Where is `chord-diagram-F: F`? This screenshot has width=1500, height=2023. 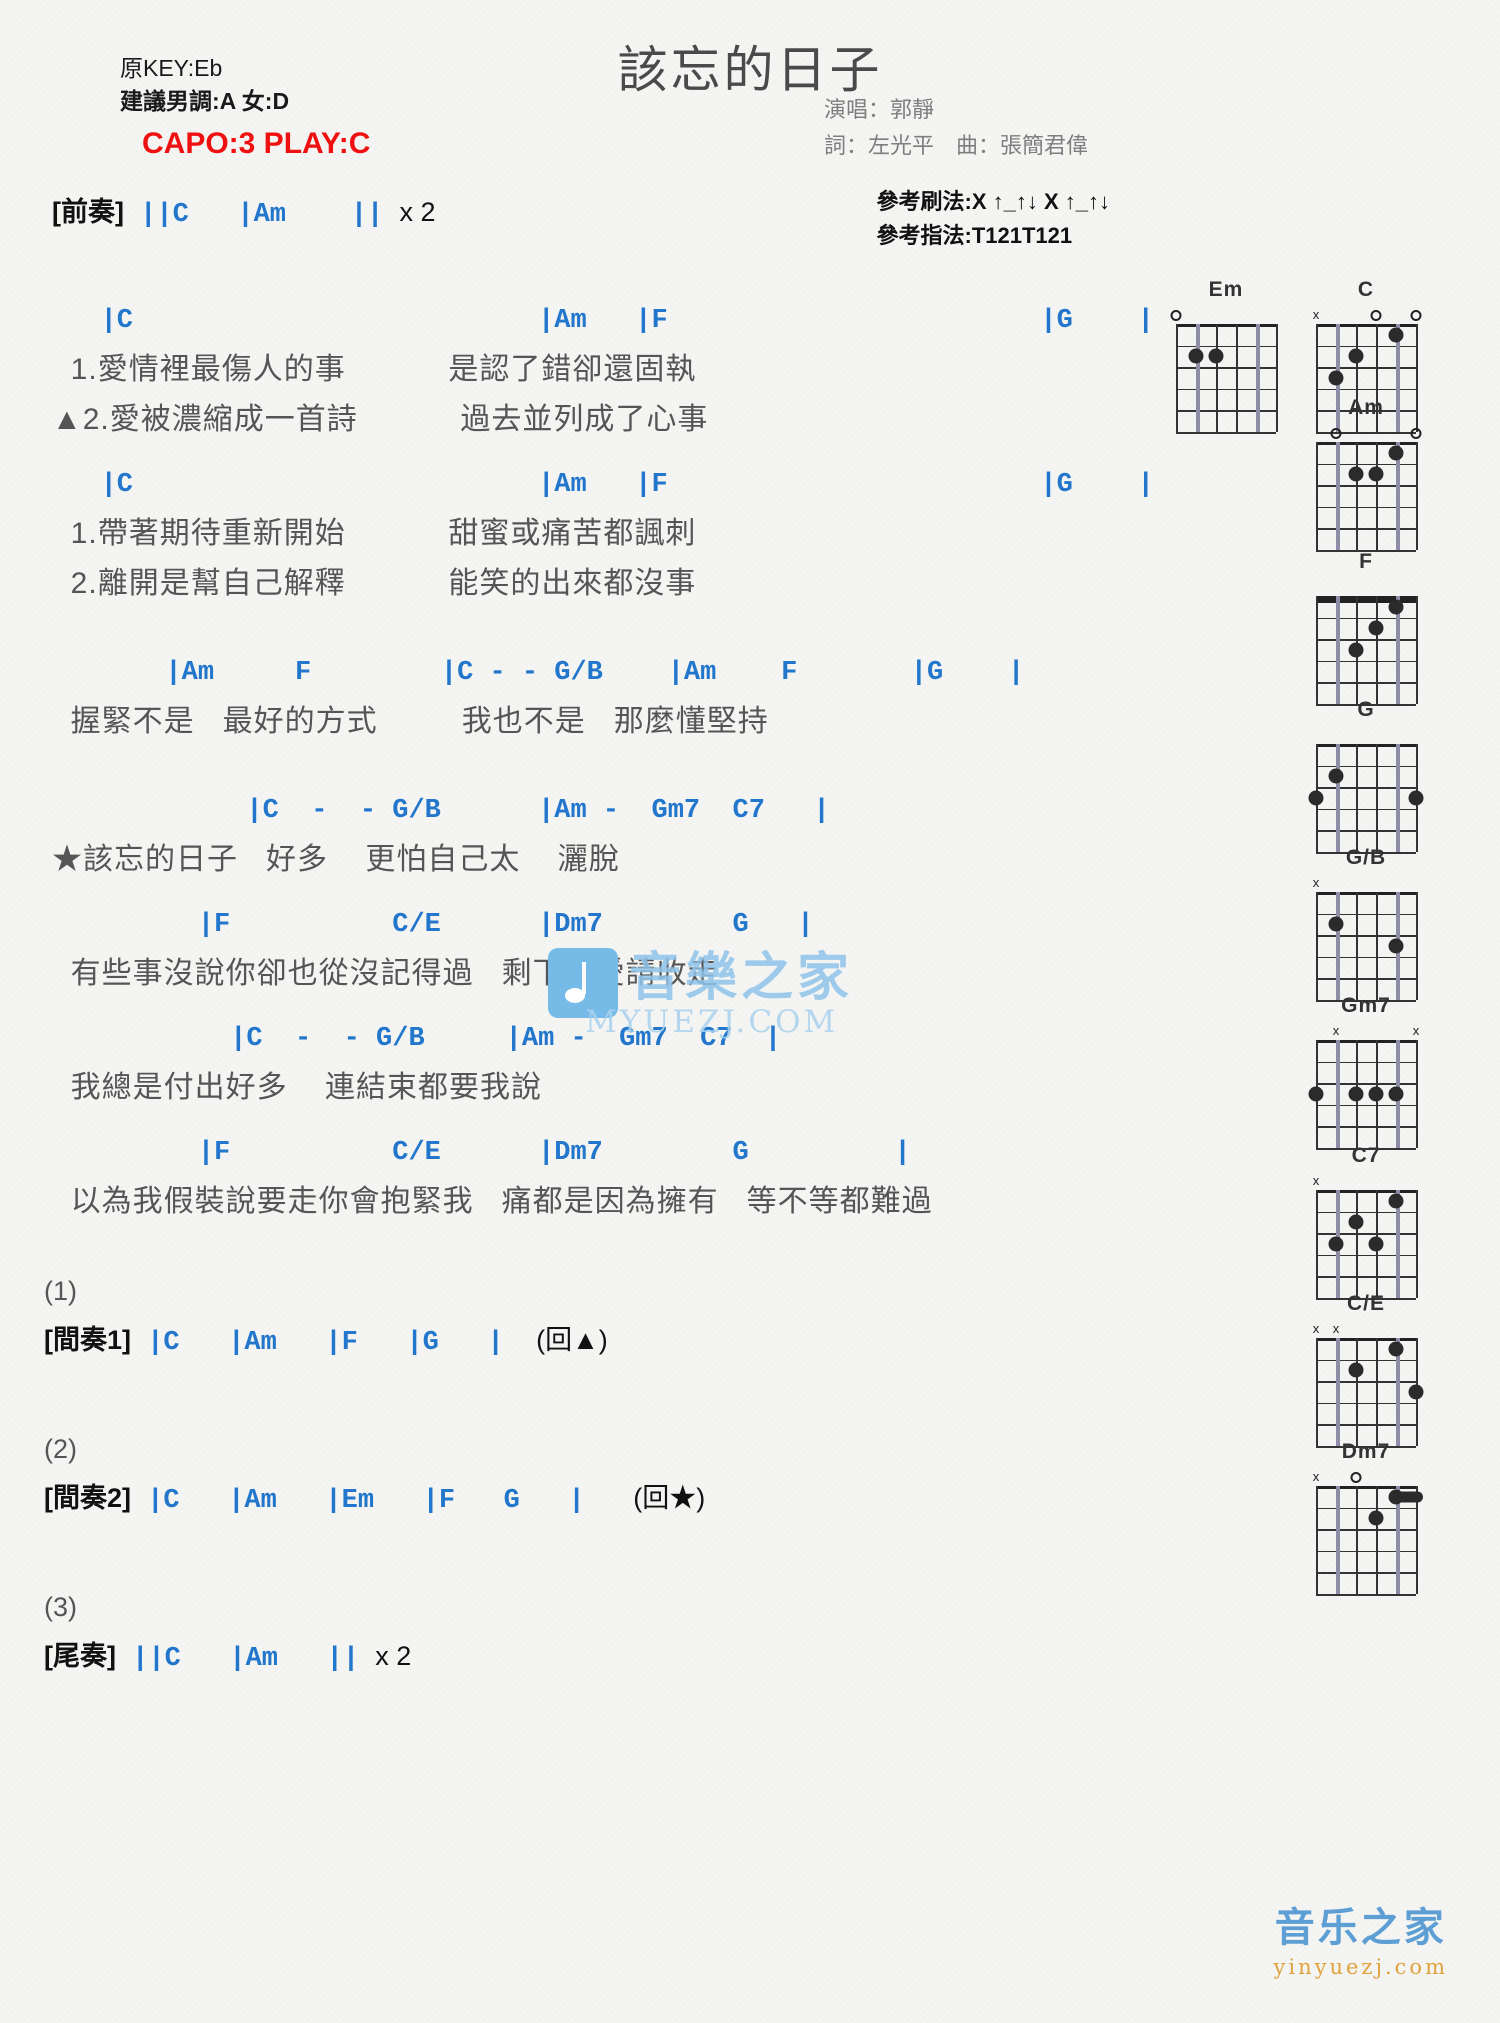
chord-diagram-F: F is located at coordinates (1366, 628).